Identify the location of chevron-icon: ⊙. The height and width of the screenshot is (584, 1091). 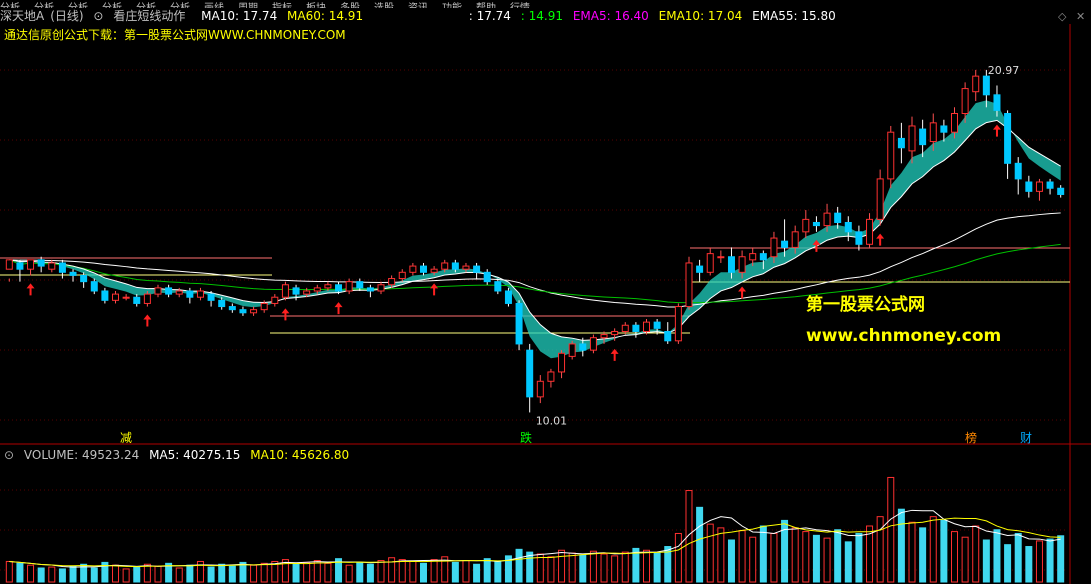
(9, 455).